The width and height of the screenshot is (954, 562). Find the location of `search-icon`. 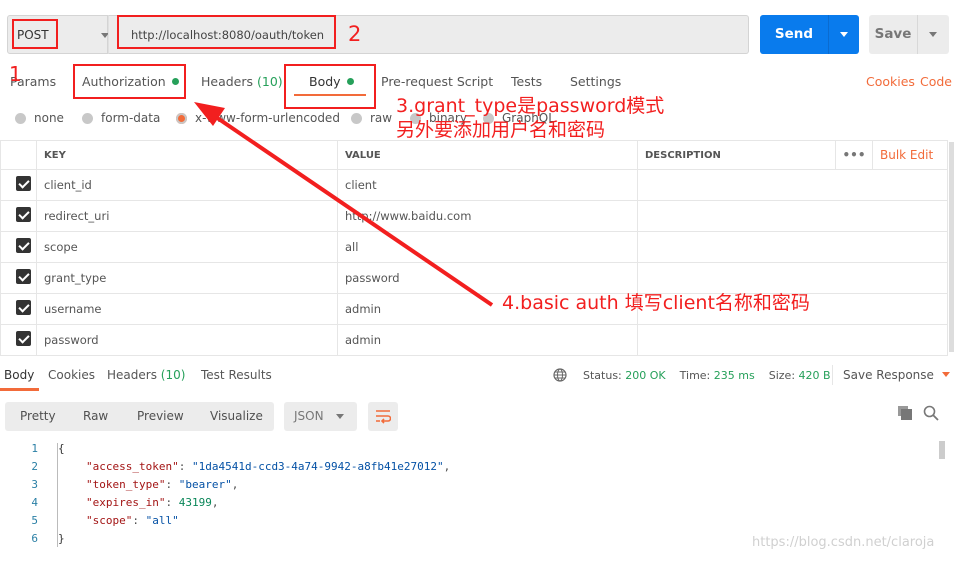

search-icon is located at coordinates (931, 413).